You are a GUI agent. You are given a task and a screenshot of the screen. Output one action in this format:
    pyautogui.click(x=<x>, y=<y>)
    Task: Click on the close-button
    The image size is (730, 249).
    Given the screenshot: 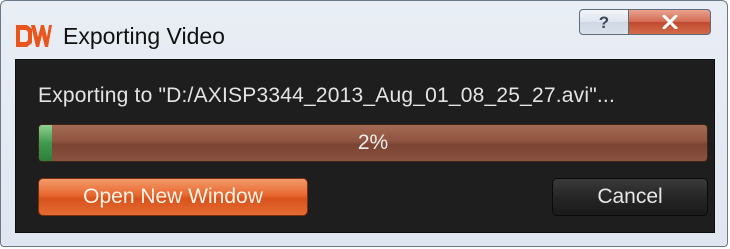 What is the action you would take?
    pyautogui.click(x=669, y=22)
    